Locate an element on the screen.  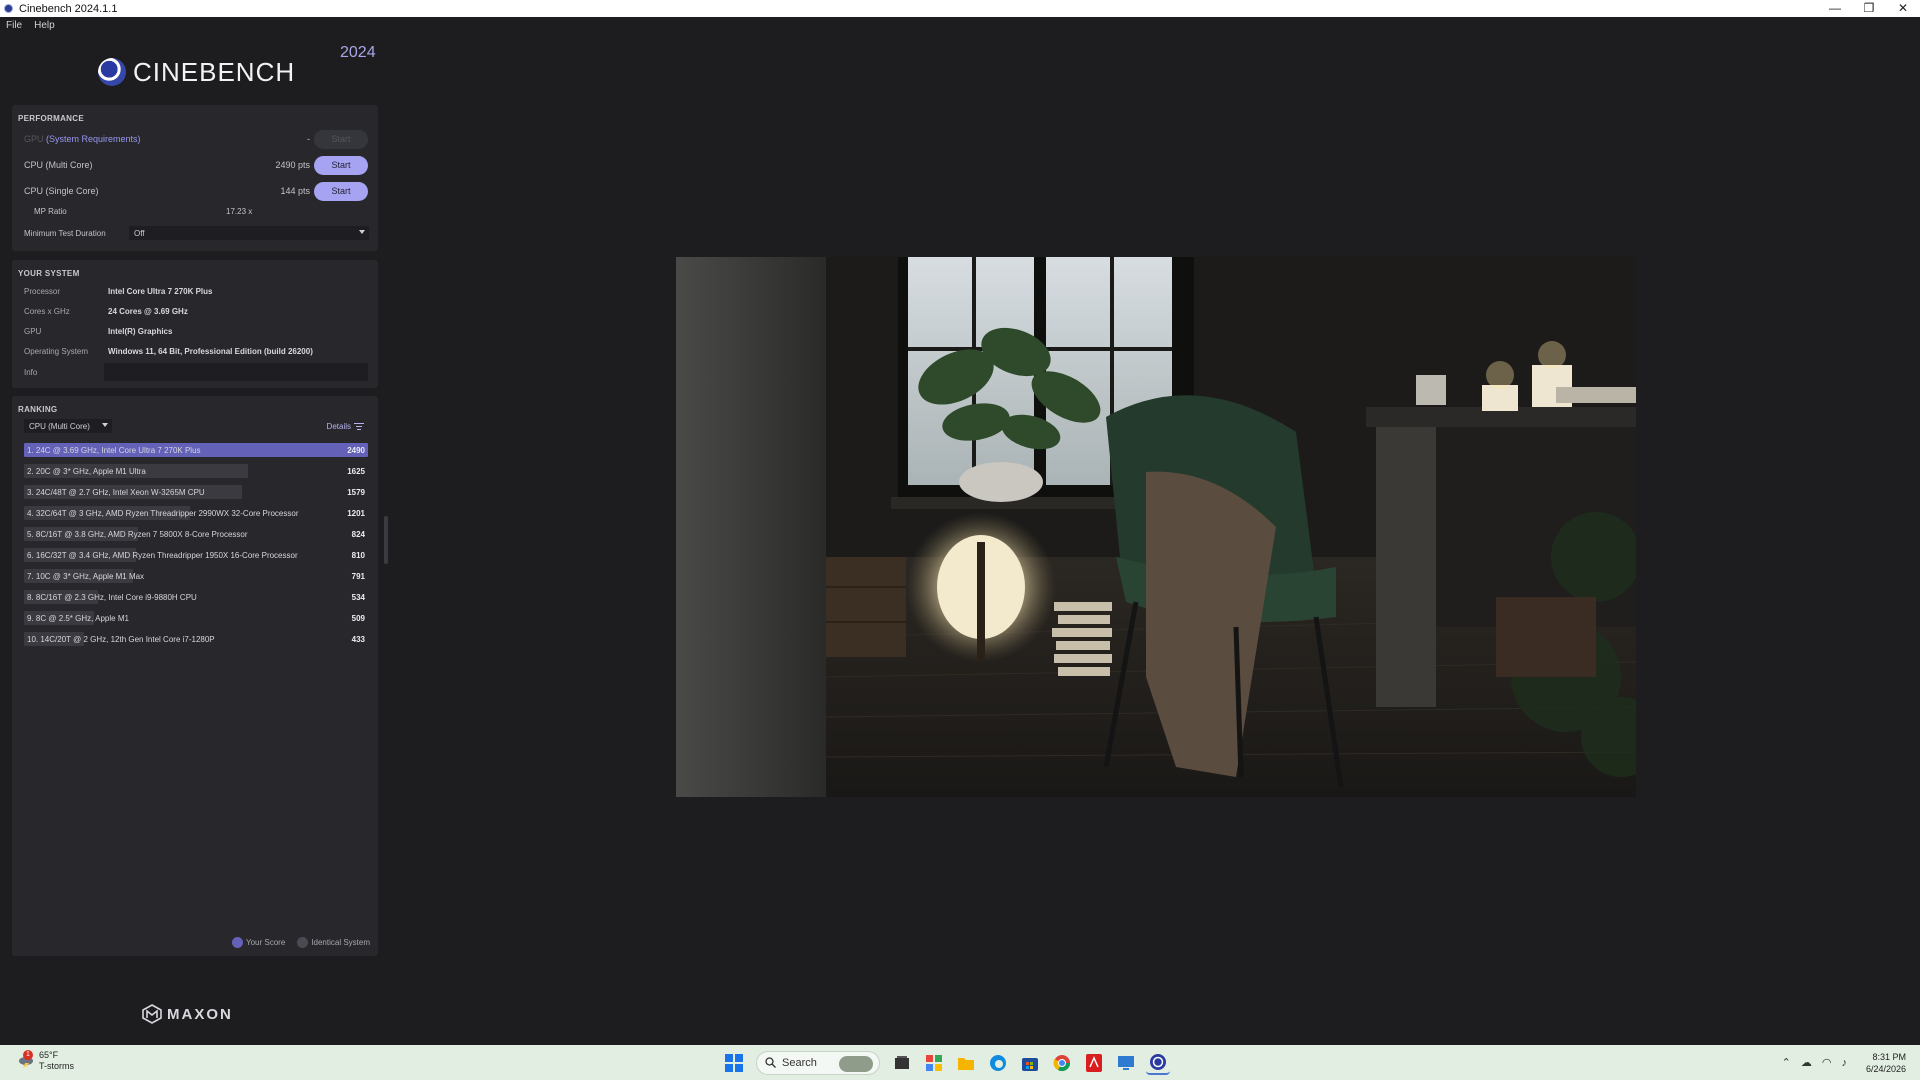
system-tray: ⌃ ☁ ◠ ♪ 8:31 PM 6/24/2026 is located at coordinates (1841, 1062).